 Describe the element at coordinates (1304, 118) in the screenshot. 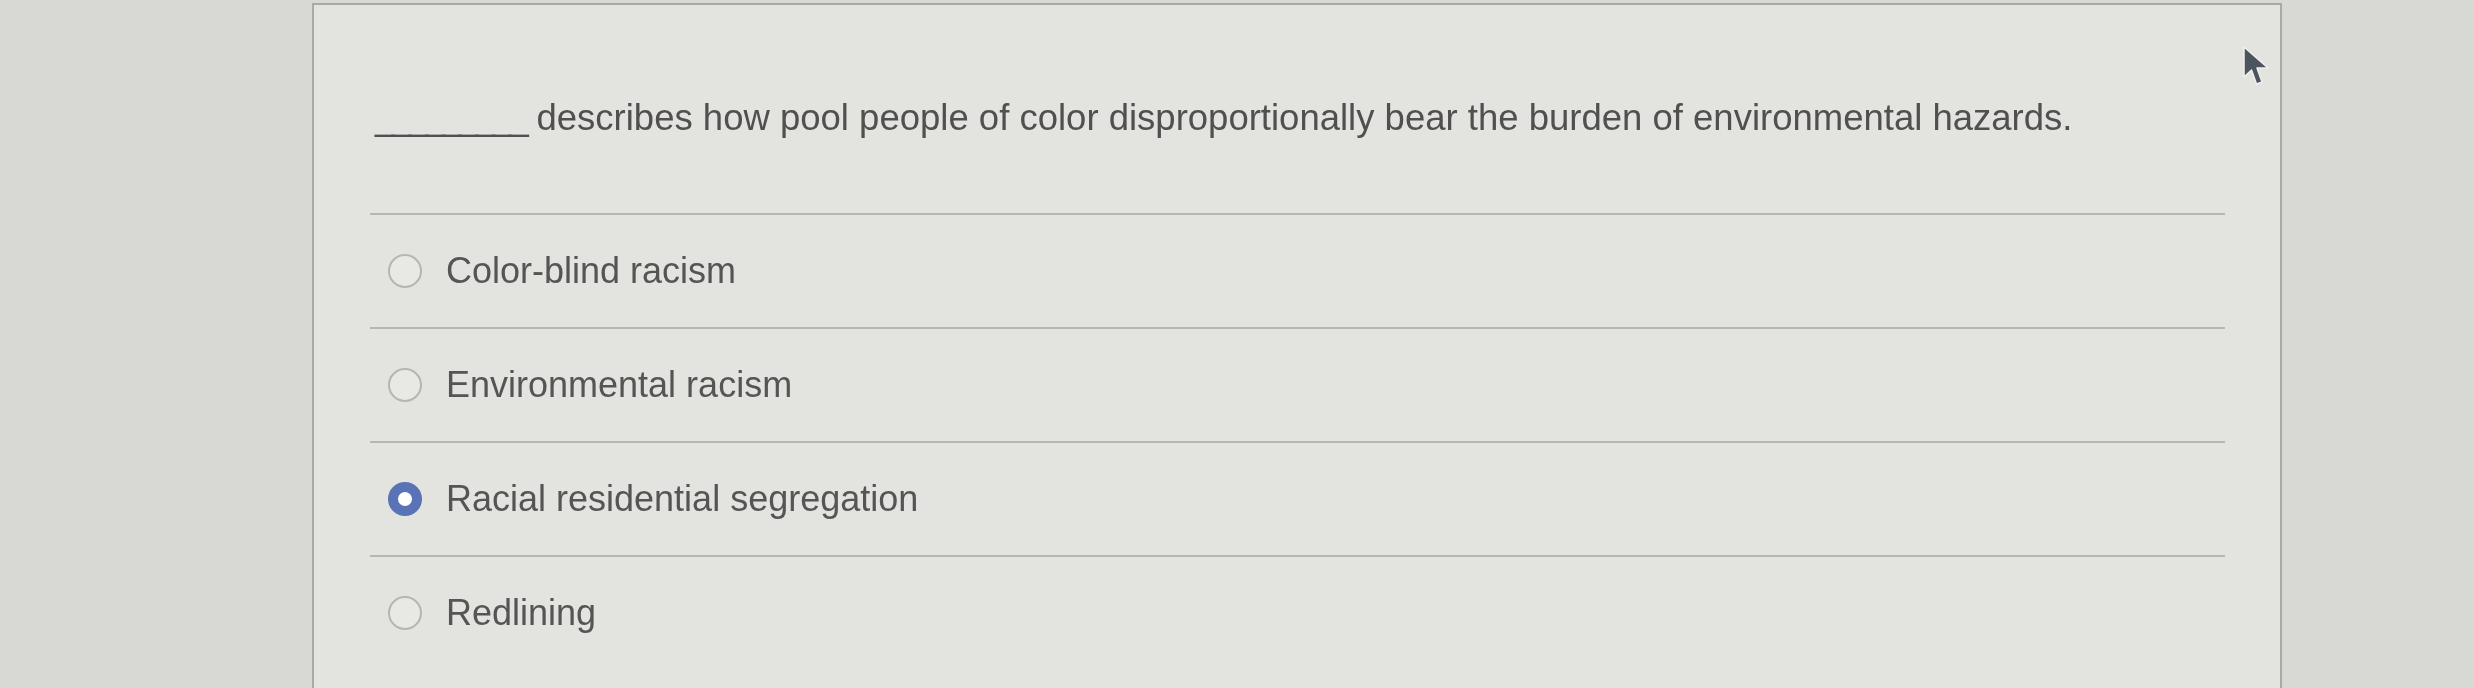

I see `question-text: describes how pool people of color disproportionally bear the burden of environmental hazards.` at that location.